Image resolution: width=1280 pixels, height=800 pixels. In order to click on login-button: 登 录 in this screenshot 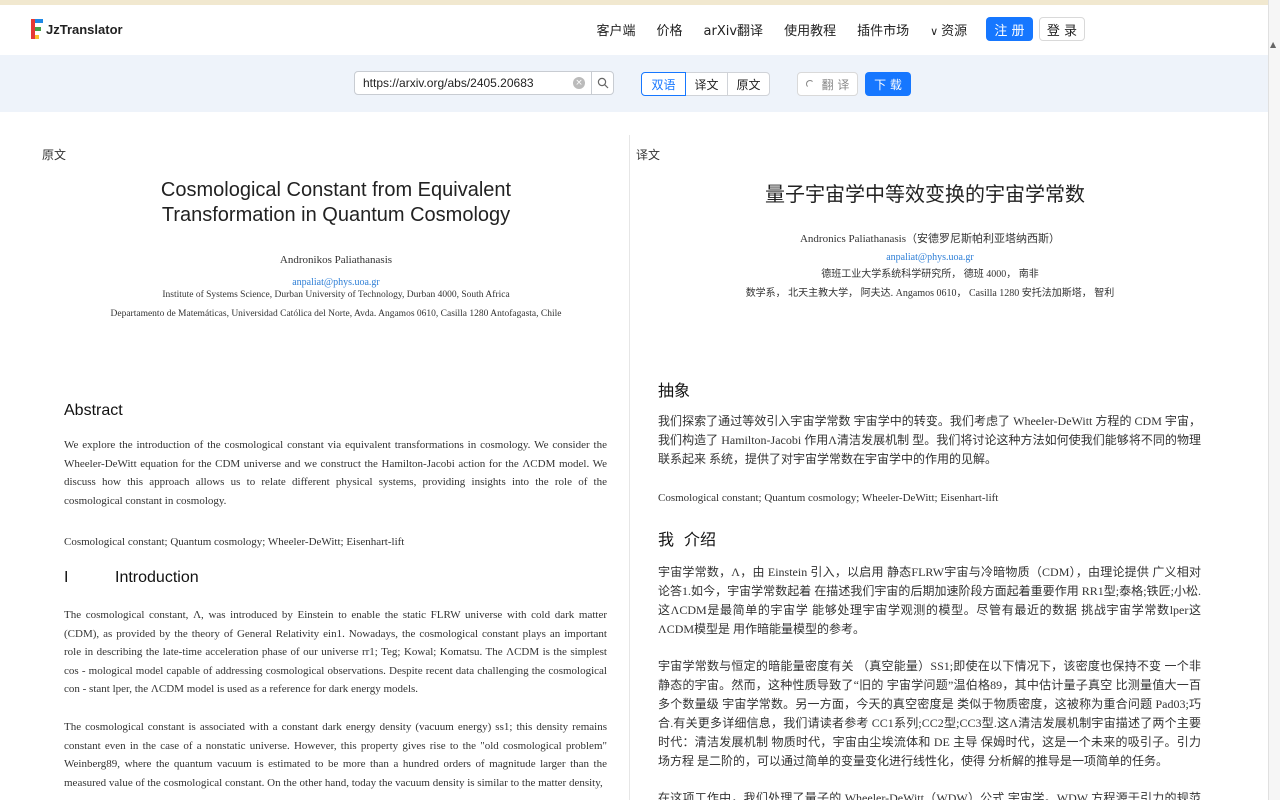, I will do `click(1062, 29)`.